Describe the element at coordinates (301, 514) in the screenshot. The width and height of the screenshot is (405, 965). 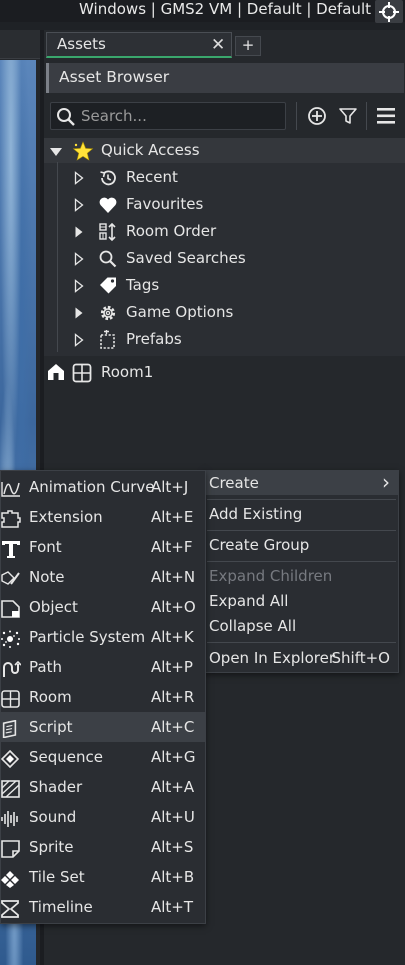
I see `menu-item-add-existing: Add Existing` at that location.